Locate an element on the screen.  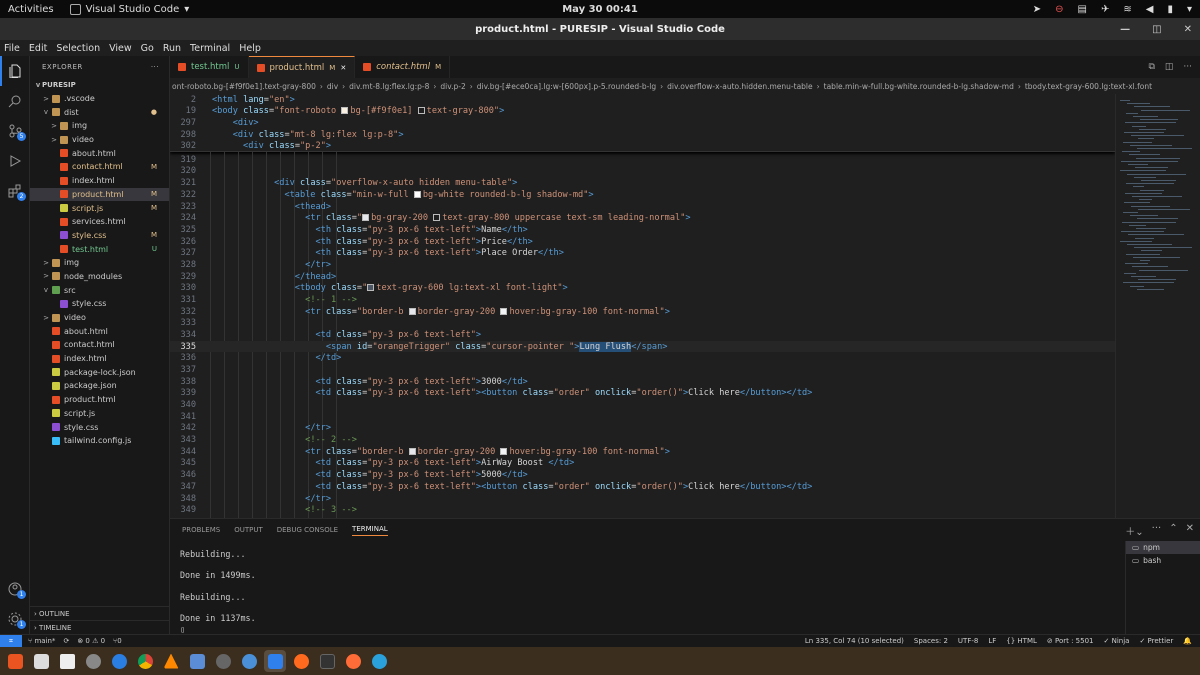
ninja-status: ✓ Ninja is located at coordinates (1116, 641).